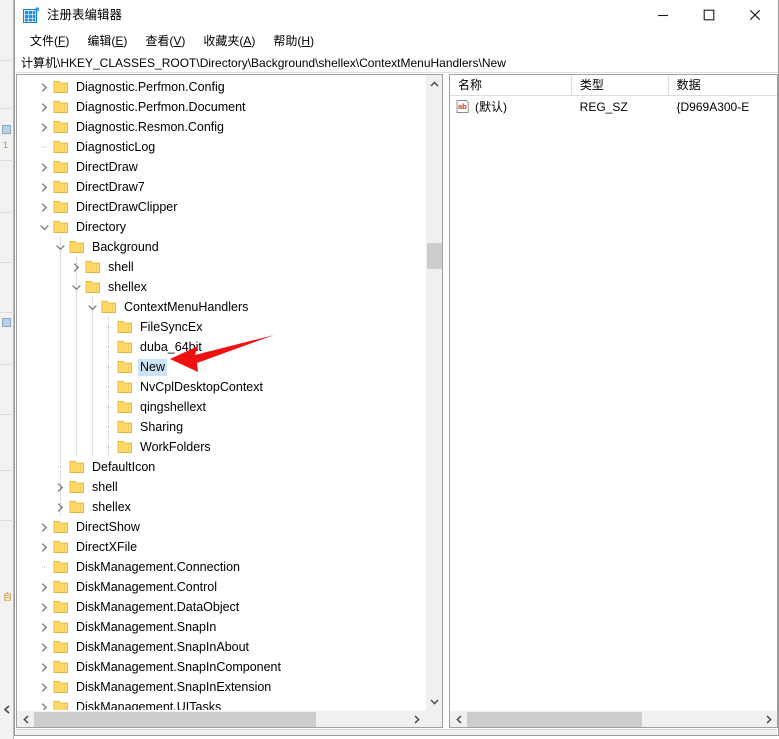 Image resolution: width=779 pixels, height=739 pixels. I want to click on column-header-data: 数据, so click(723, 85).